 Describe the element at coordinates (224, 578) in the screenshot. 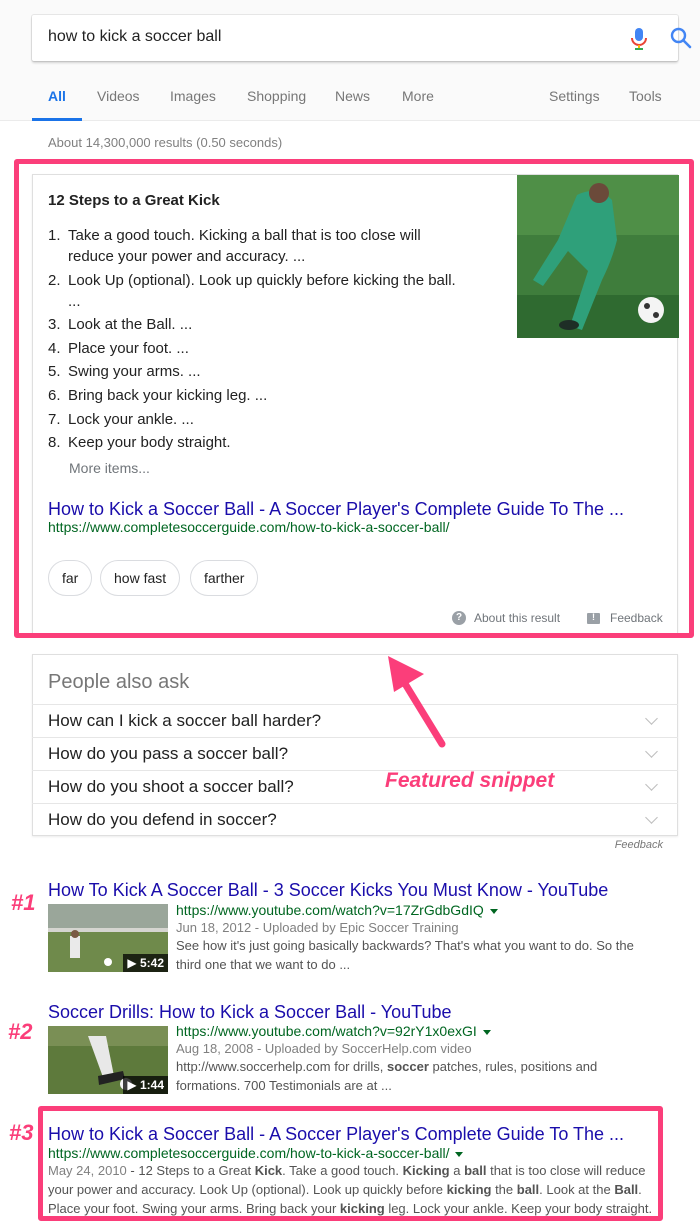

I see `chip-farther: farther` at that location.